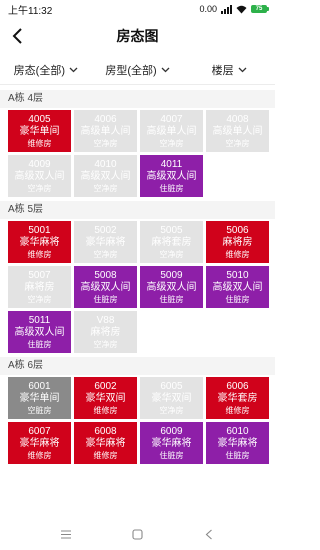 The height and width of the screenshot is (550, 320). I want to click on room-card: 6006 豪华套房 维修房, so click(237, 398).